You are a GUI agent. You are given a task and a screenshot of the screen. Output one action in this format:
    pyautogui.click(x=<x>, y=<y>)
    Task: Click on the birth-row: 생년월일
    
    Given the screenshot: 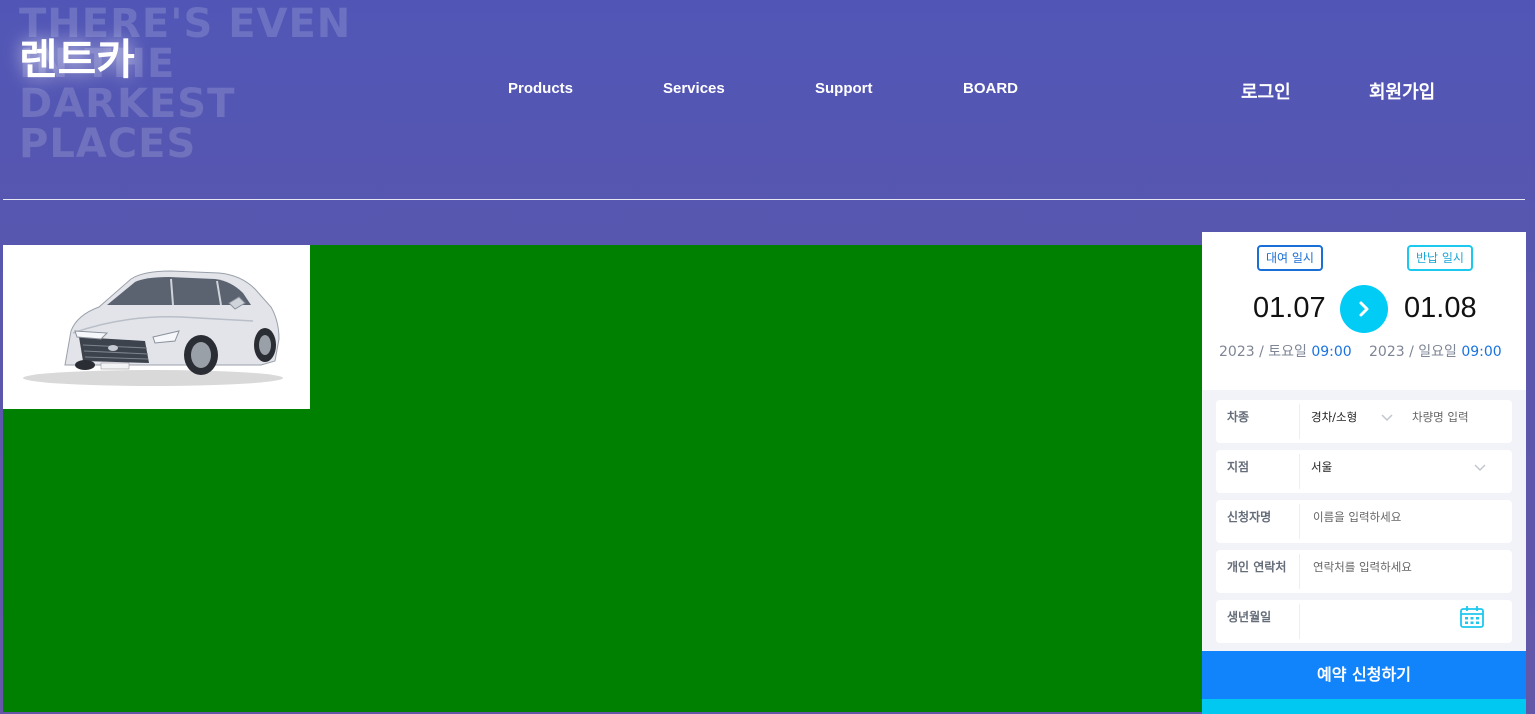 What is the action you would take?
    pyautogui.click(x=1364, y=621)
    